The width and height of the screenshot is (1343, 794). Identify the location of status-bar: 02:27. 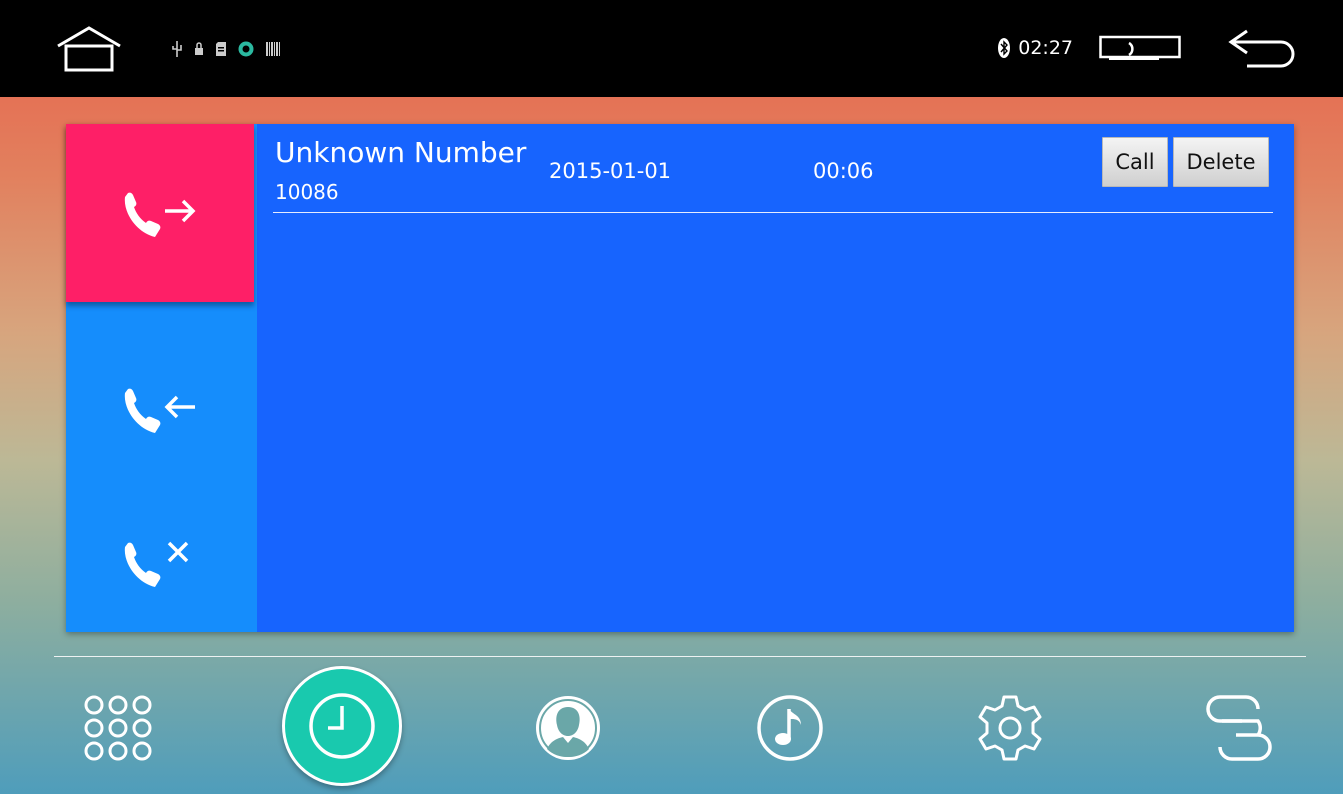
(671, 48).